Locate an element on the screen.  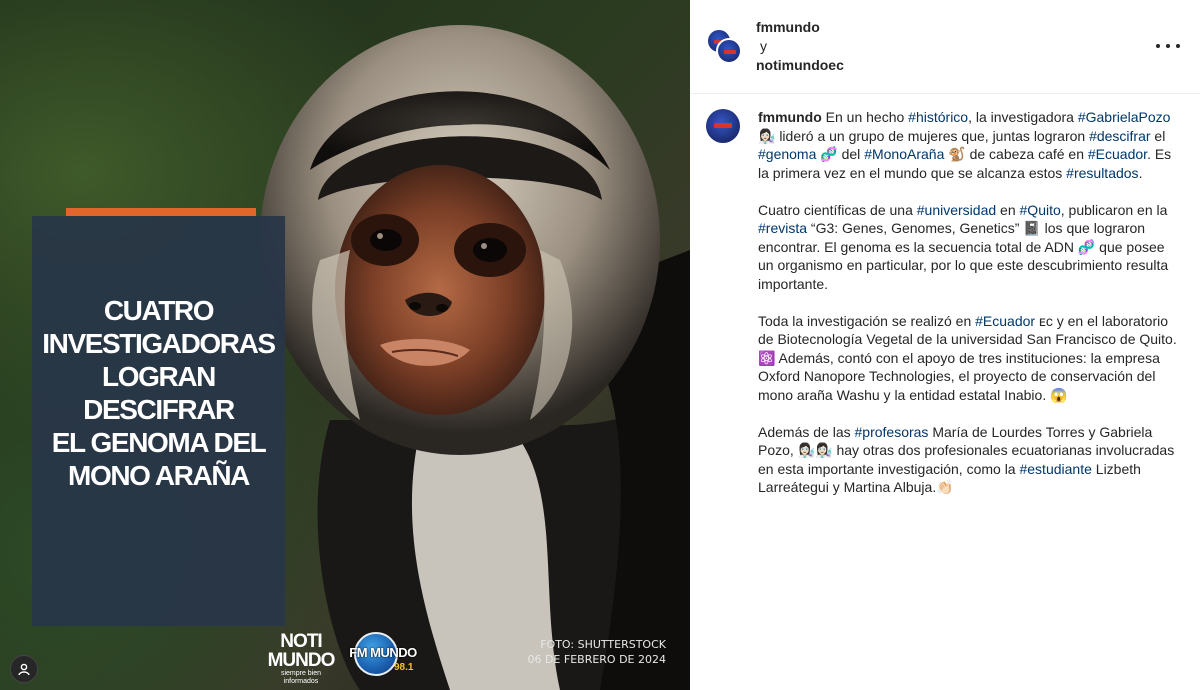
collab-avatars is located at coordinates (724, 46).